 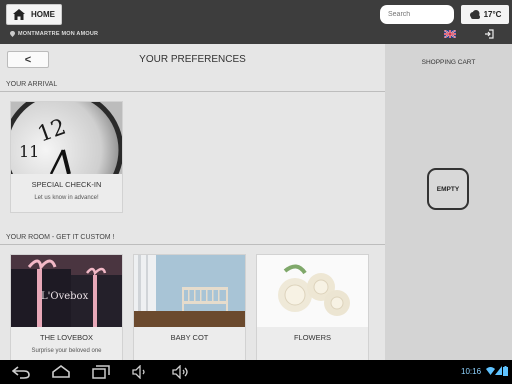 What do you see at coordinates (66, 351) in the screenshot?
I see `card-subtitle: Surprise your beloved one` at bounding box center [66, 351].